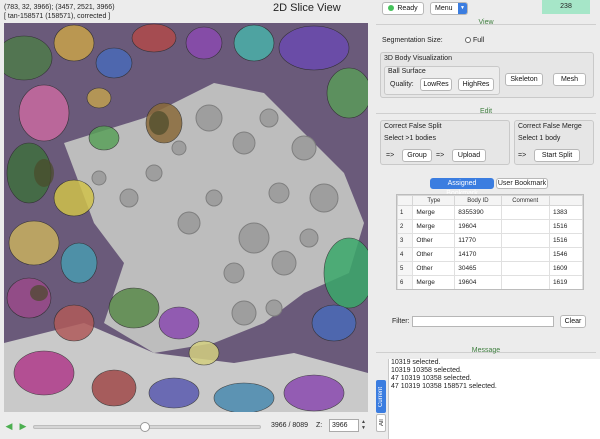 The image size is (600, 439). I want to click on table-row: 1 Merge 8355390 1383, so click(490, 212).